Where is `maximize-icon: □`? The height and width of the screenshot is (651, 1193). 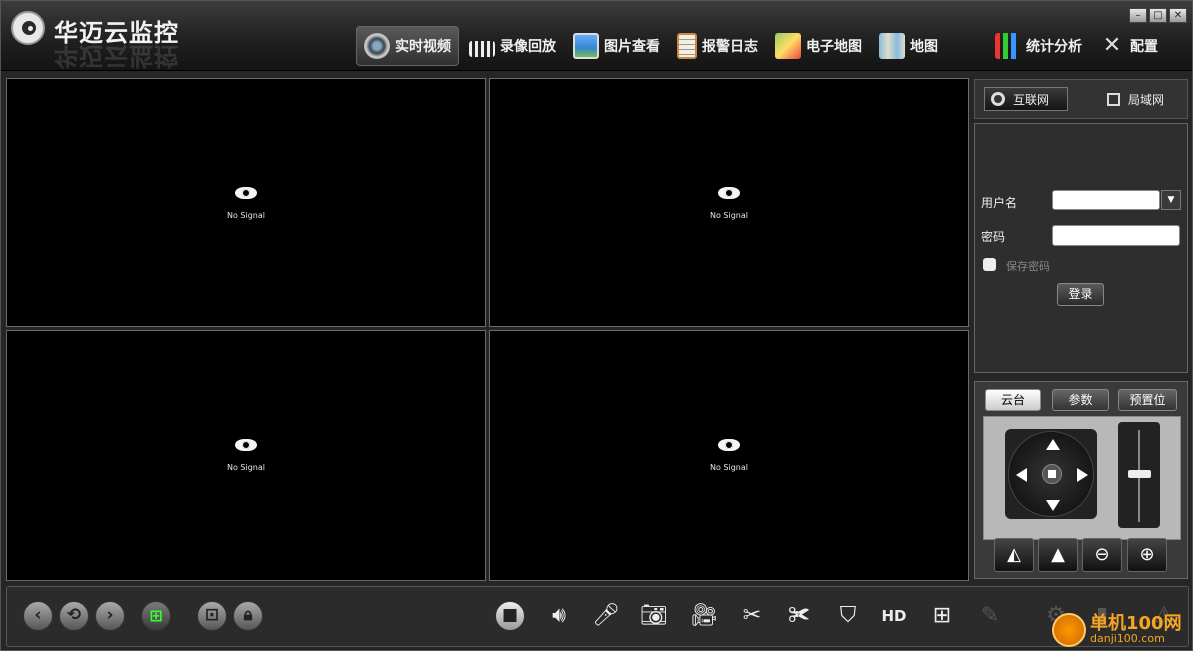 maximize-icon: □ is located at coordinates (1158, 15).